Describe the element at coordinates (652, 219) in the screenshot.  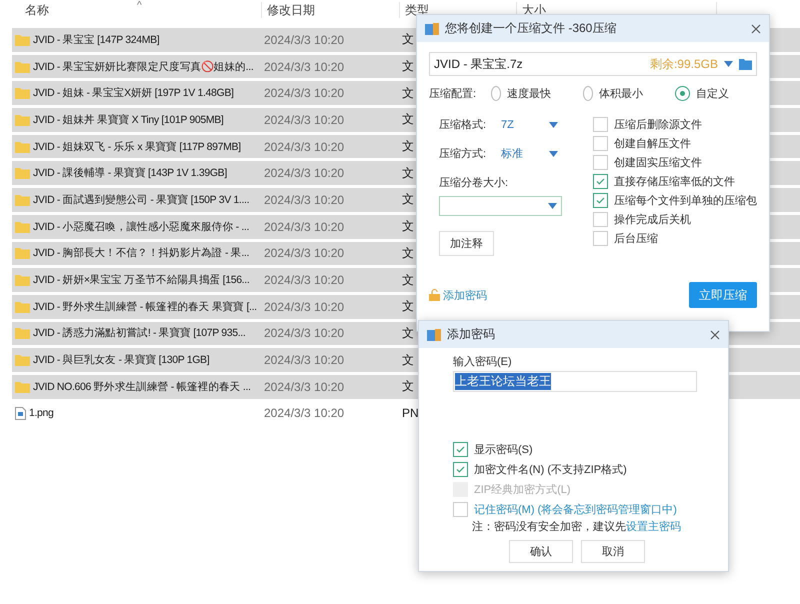
I see `option-label: 操作完成后关机` at that location.